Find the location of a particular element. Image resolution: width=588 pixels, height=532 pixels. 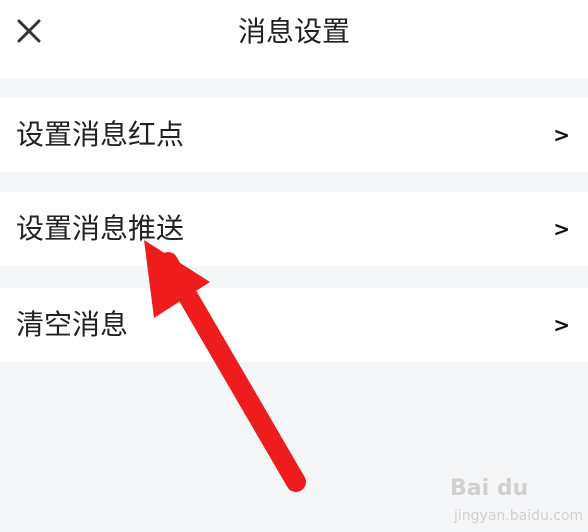

settings-item-label: 设置消息推送 is located at coordinates (100, 228).